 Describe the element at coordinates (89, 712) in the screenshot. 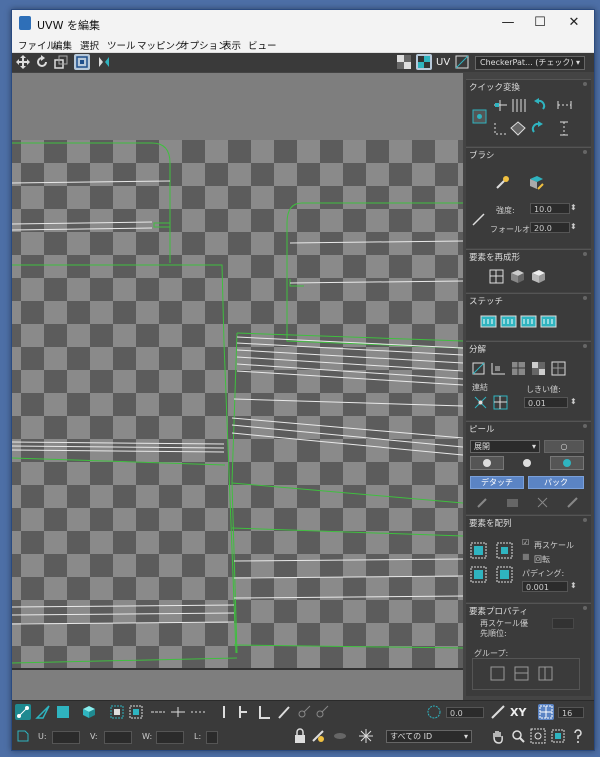

I see `element-mode-icon` at that location.